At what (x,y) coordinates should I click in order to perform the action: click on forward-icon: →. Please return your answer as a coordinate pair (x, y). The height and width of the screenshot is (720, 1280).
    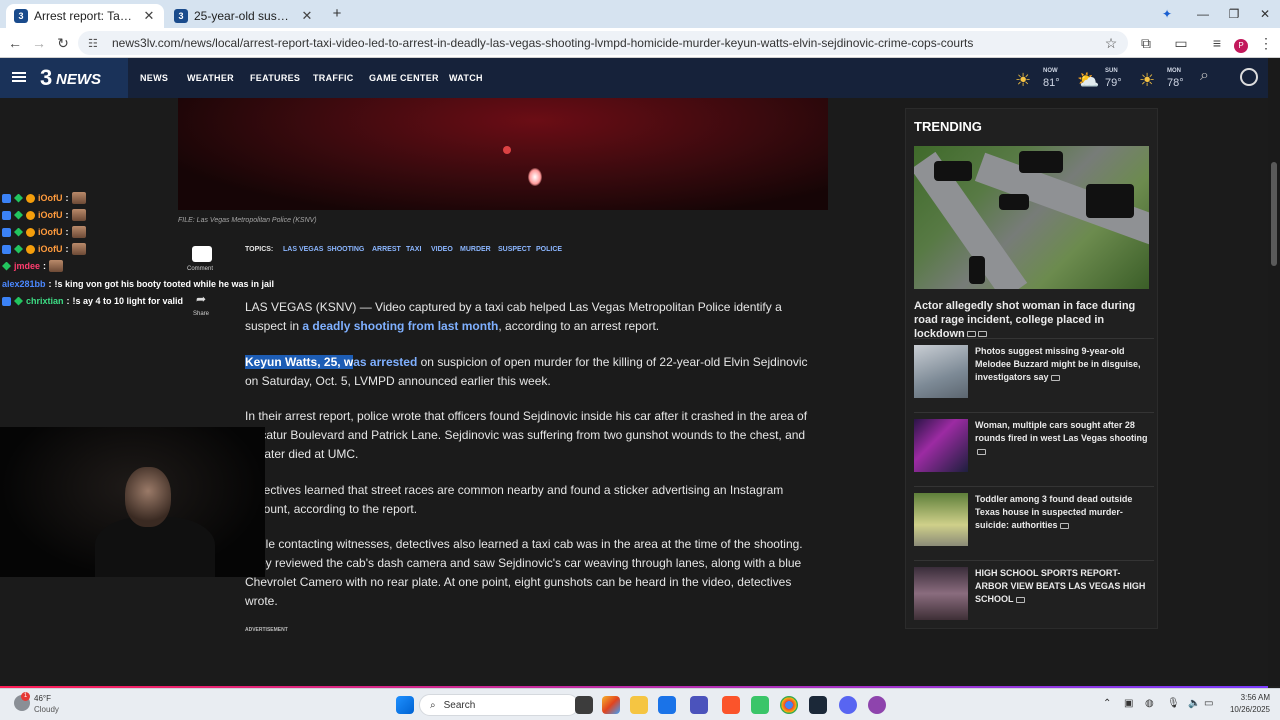
    Looking at the image, I should click on (39, 43).